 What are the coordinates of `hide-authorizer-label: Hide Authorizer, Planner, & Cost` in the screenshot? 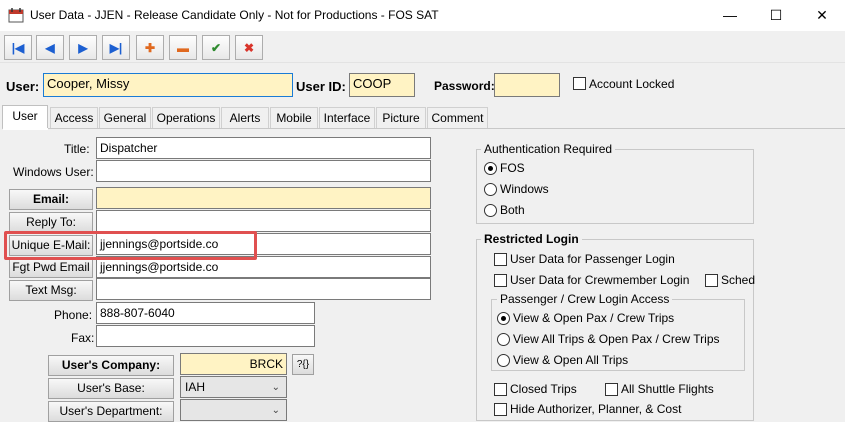 It's located at (596, 409).